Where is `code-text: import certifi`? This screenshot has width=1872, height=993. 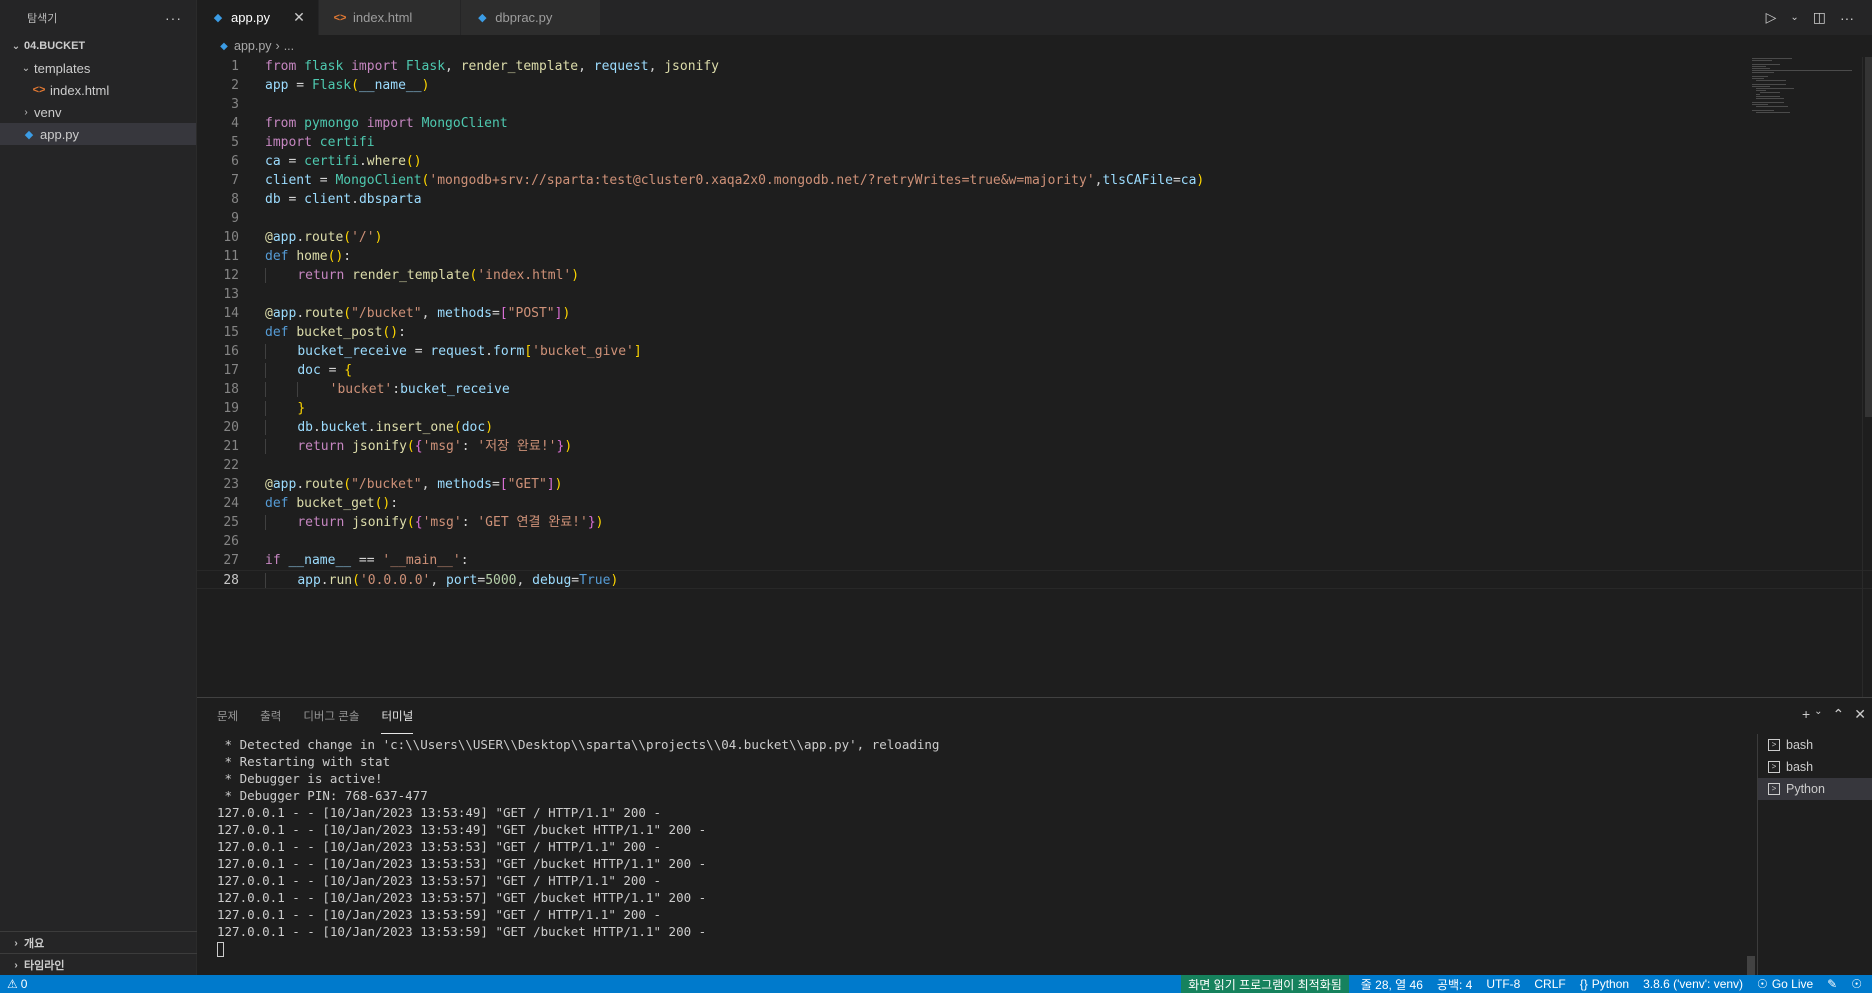
code-text: import certifi is located at coordinates (320, 142).